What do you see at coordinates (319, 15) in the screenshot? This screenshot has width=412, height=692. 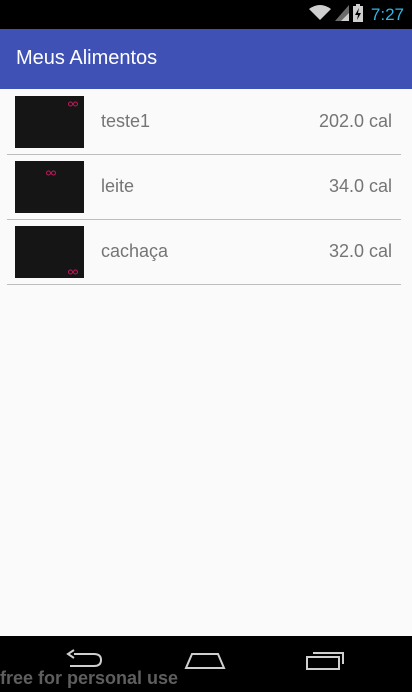 I see `wifi-icon` at bounding box center [319, 15].